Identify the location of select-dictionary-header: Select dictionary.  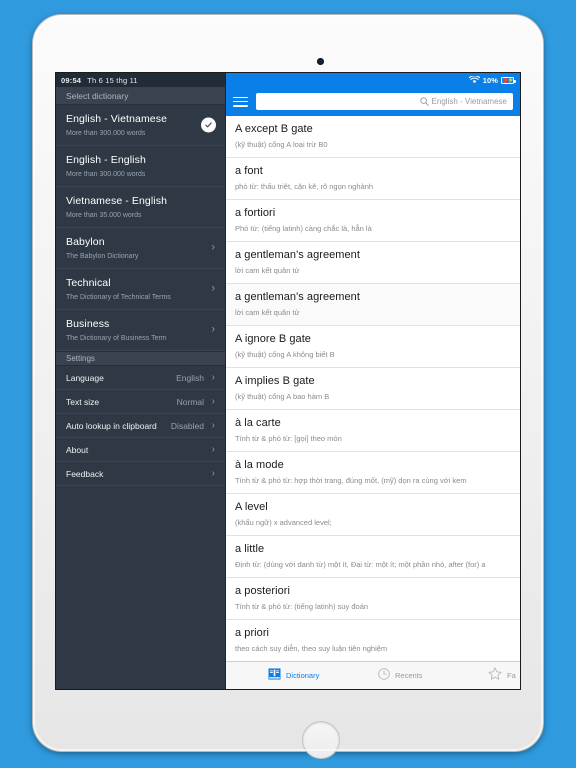
(140, 96).